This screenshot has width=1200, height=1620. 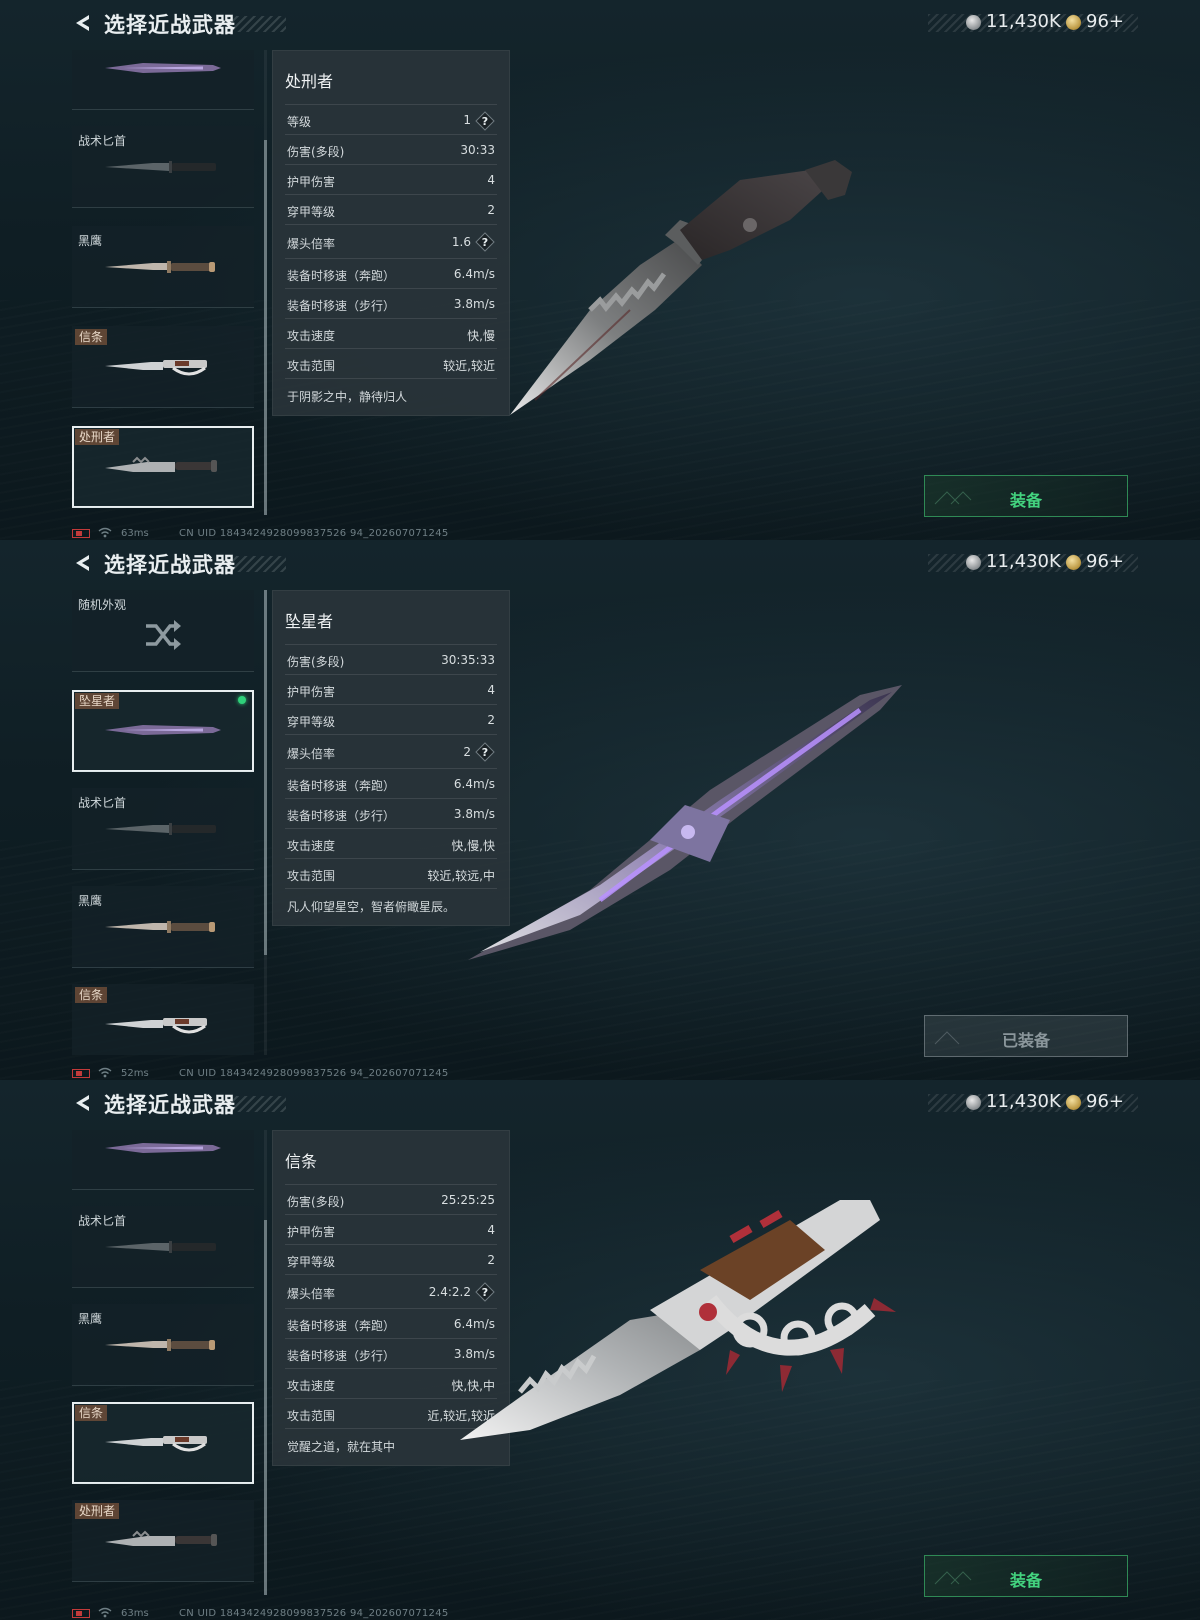 I want to click on weapon-item-random-skin: 随机外观, so click(x=163, y=631).